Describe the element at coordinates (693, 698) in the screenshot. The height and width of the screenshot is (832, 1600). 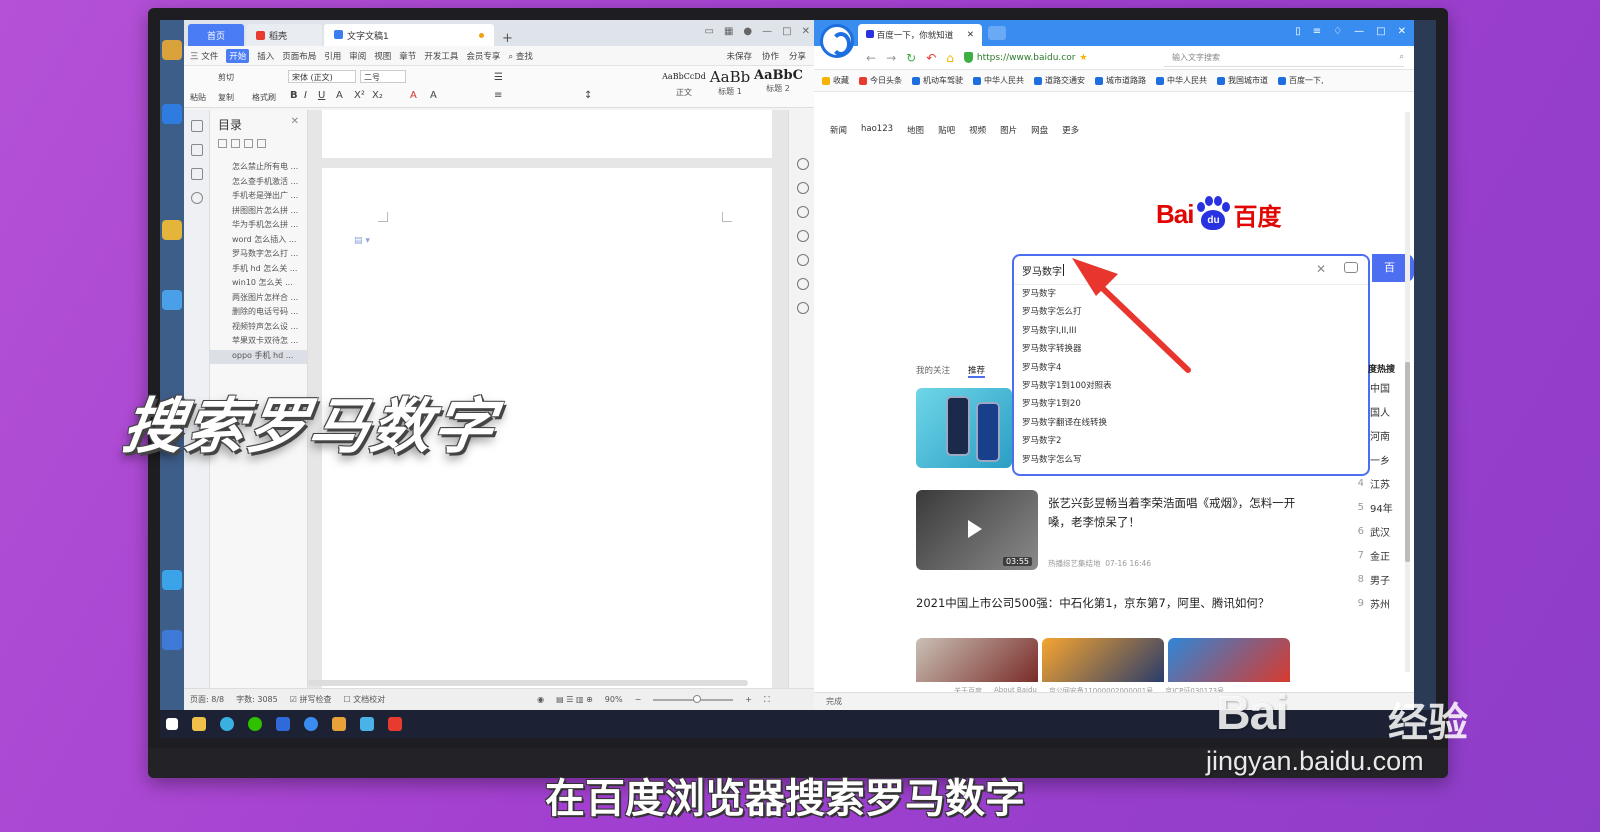
I see `zoom-slider` at that location.